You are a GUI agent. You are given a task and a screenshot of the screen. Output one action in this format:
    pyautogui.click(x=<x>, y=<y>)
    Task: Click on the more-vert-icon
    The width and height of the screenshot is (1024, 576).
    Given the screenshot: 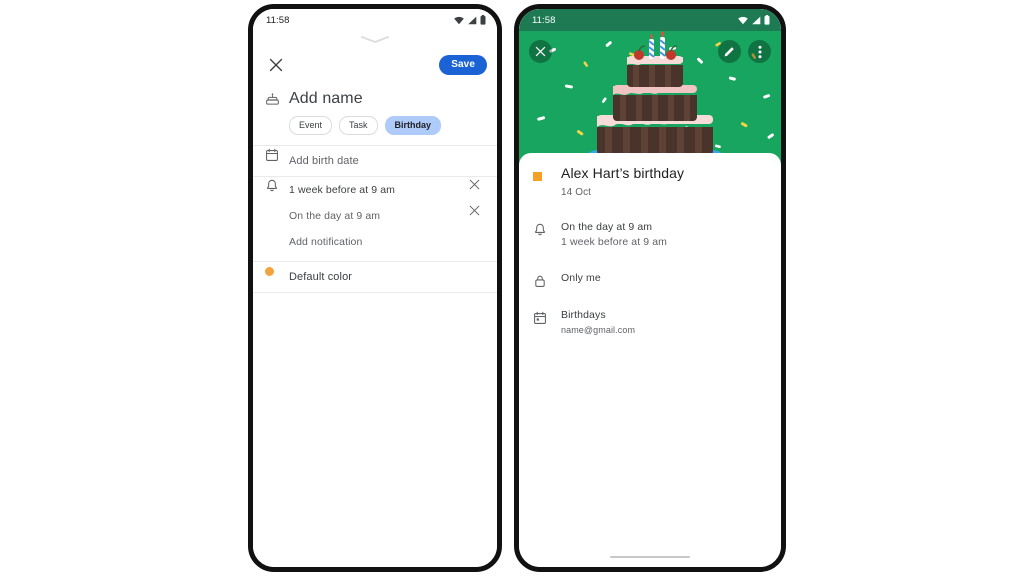 What is the action you would take?
    pyautogui.click(x=759, y=51)
    